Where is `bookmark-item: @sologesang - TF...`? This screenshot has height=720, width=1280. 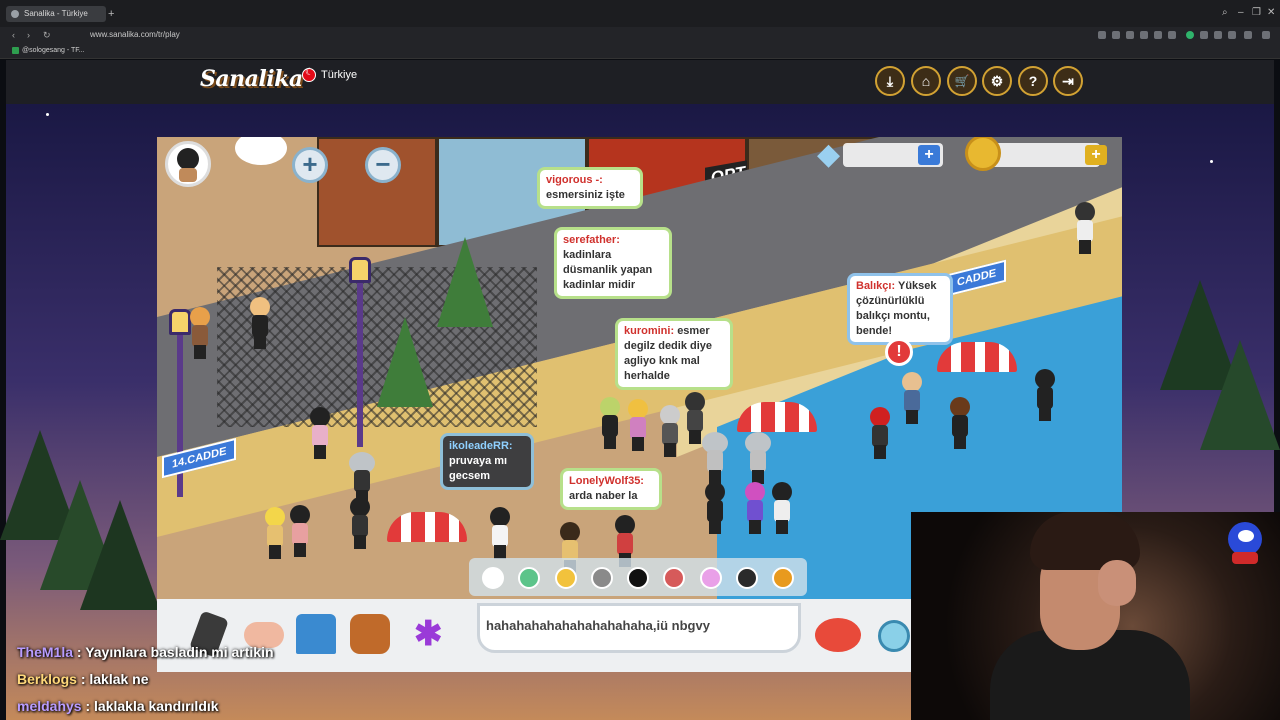 bookmark-item: @sologesang - TF... is located at coordinates (48, 51).